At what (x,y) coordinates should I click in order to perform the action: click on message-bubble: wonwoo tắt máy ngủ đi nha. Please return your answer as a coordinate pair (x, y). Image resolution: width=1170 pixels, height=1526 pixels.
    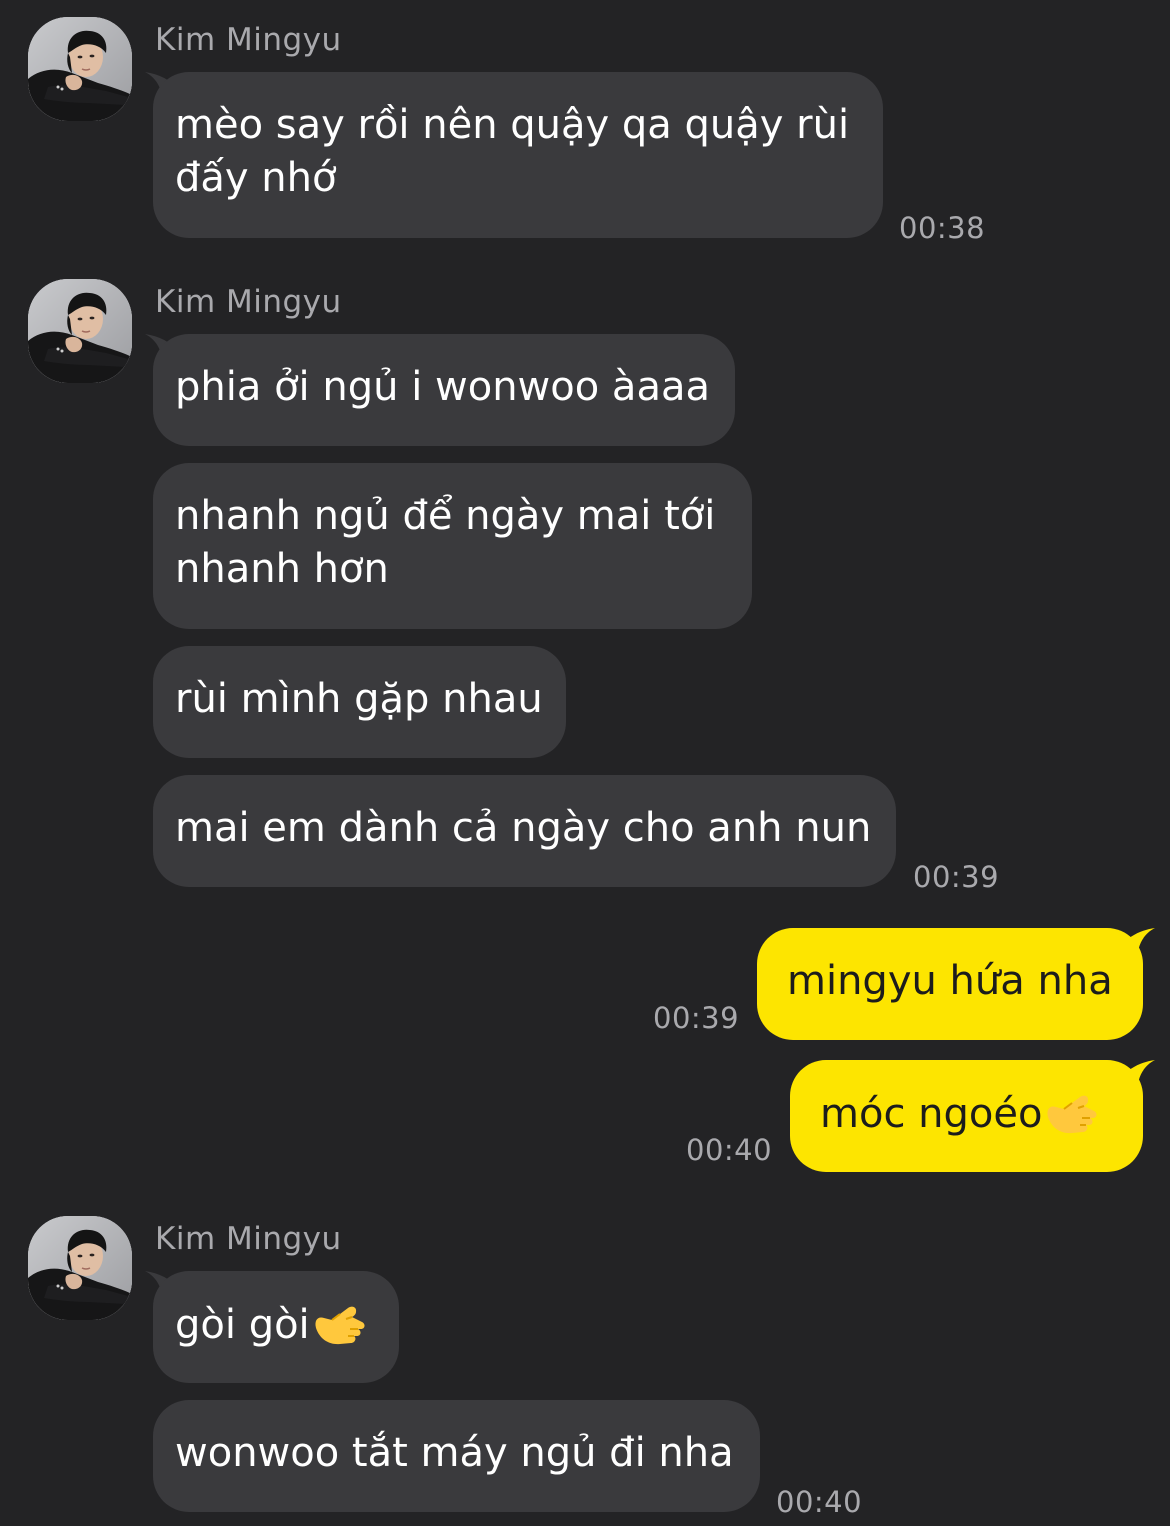
    Looking at the image, I should click on (456, 1456).